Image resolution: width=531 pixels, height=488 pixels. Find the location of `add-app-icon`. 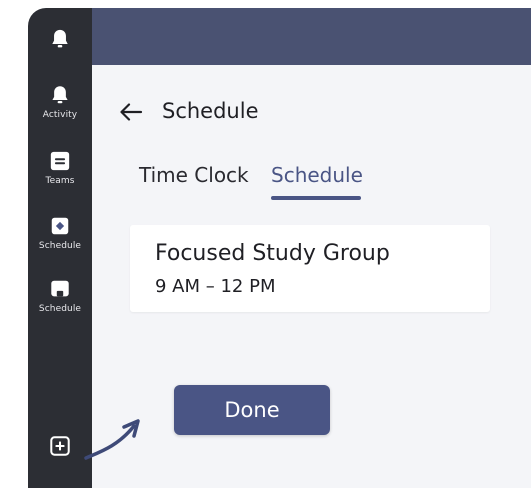

add-app-icon is located at coordinates (60, 446).